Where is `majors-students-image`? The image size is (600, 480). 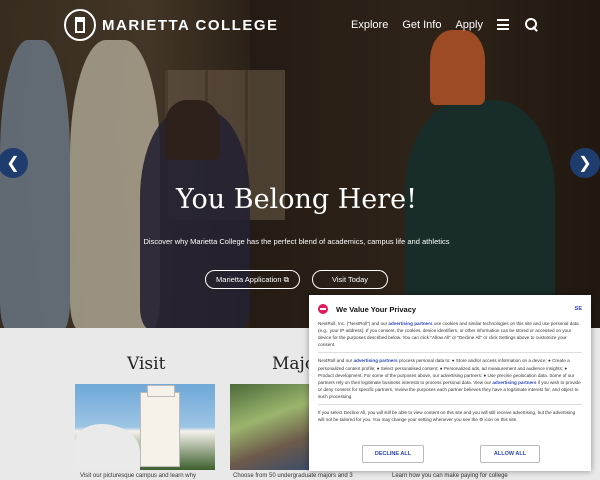
majors-students-image is located at coordinates (271, 427).